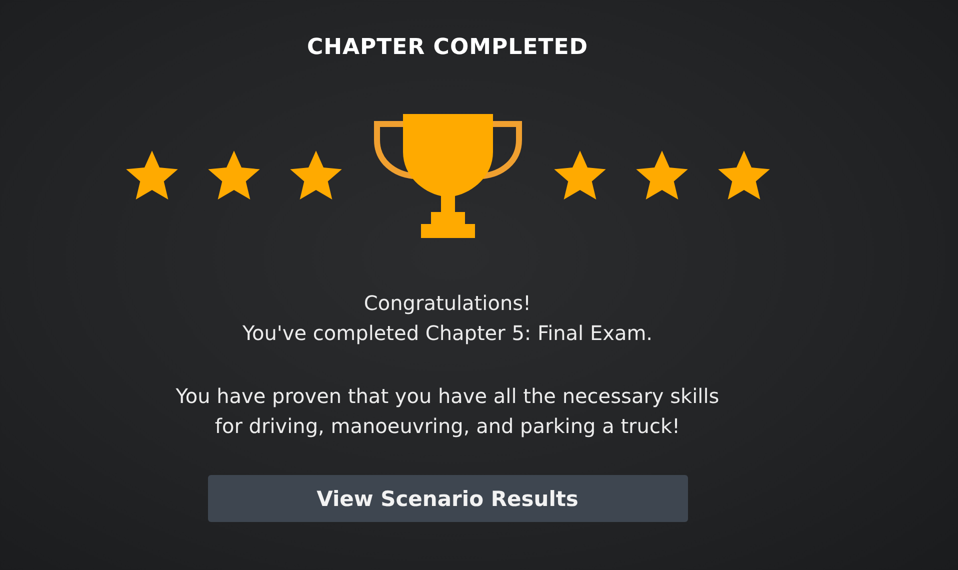 Image resolution: width=958 pixels, height=570 pixels. Describe the element at coordinates (448, 411) in the screenshot. I see `achievement-description: You have proven that you have all the necessary skills for driving, manoeuvring, and parking a truck!` at that location.